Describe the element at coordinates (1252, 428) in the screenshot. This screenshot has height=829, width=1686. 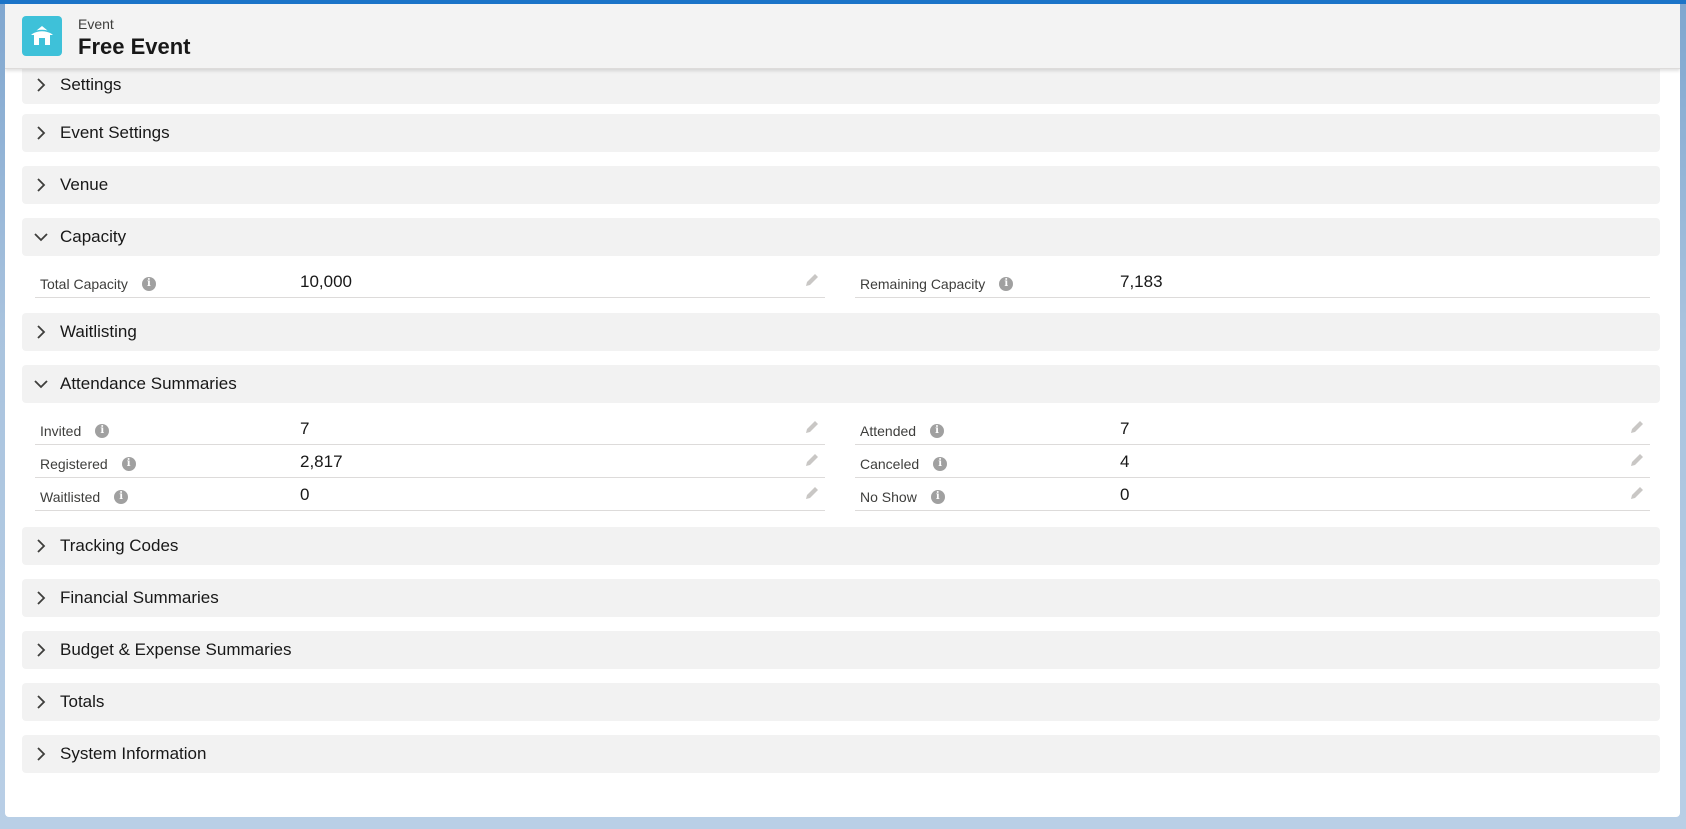
I see `field-attended: Attended i 7` at that location.